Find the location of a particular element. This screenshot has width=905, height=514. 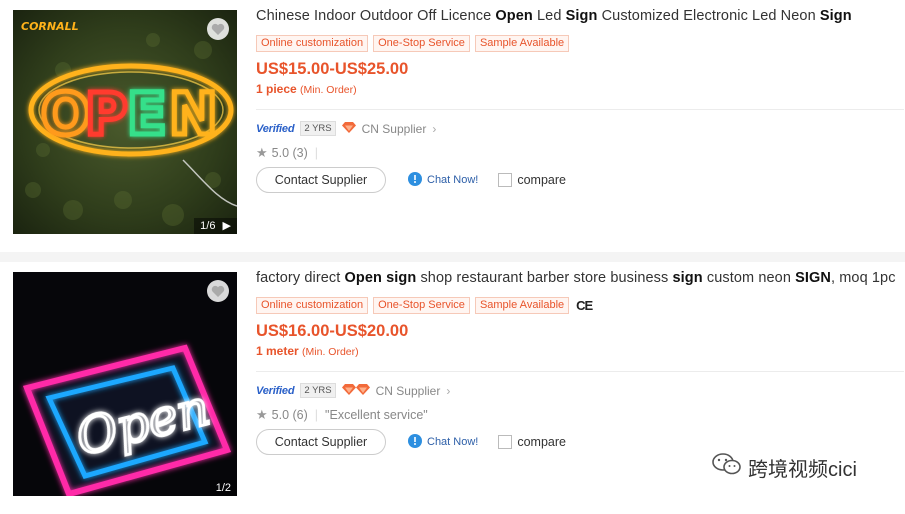

title-keyword: SIGN is located at coordinates (813, 278).